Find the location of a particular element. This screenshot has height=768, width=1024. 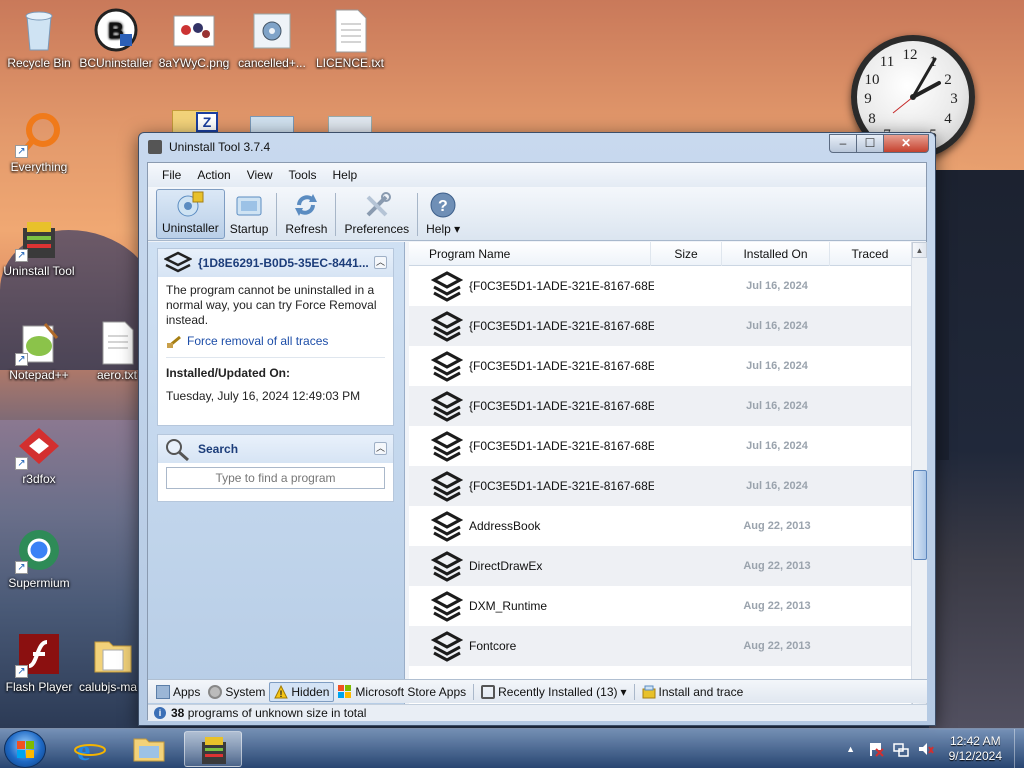

title-bar: Uninstall Tool 3.7.4 ‒ ☐ ✕ is located at coordinates (537, 147).